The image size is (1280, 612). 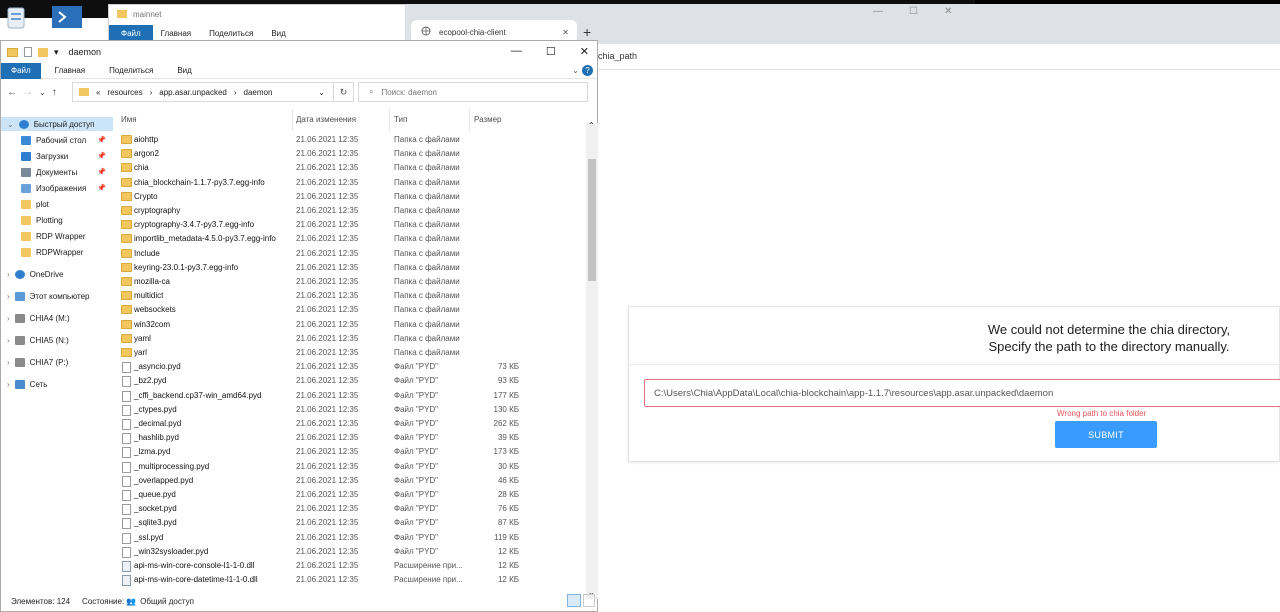 What do you see at coordinates (962, 393) in the screenshot?
I see `chia-path-input` at bounding box center [962, 393].